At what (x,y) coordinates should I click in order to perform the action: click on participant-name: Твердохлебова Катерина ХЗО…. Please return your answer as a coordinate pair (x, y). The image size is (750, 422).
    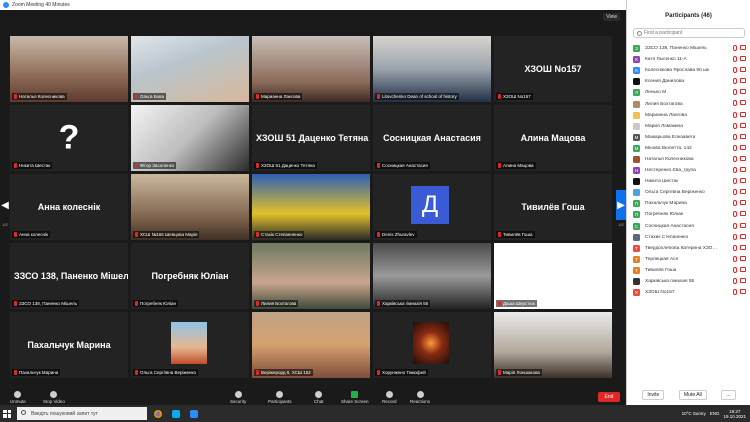
    Looking at the image, I should click on (681, 248).